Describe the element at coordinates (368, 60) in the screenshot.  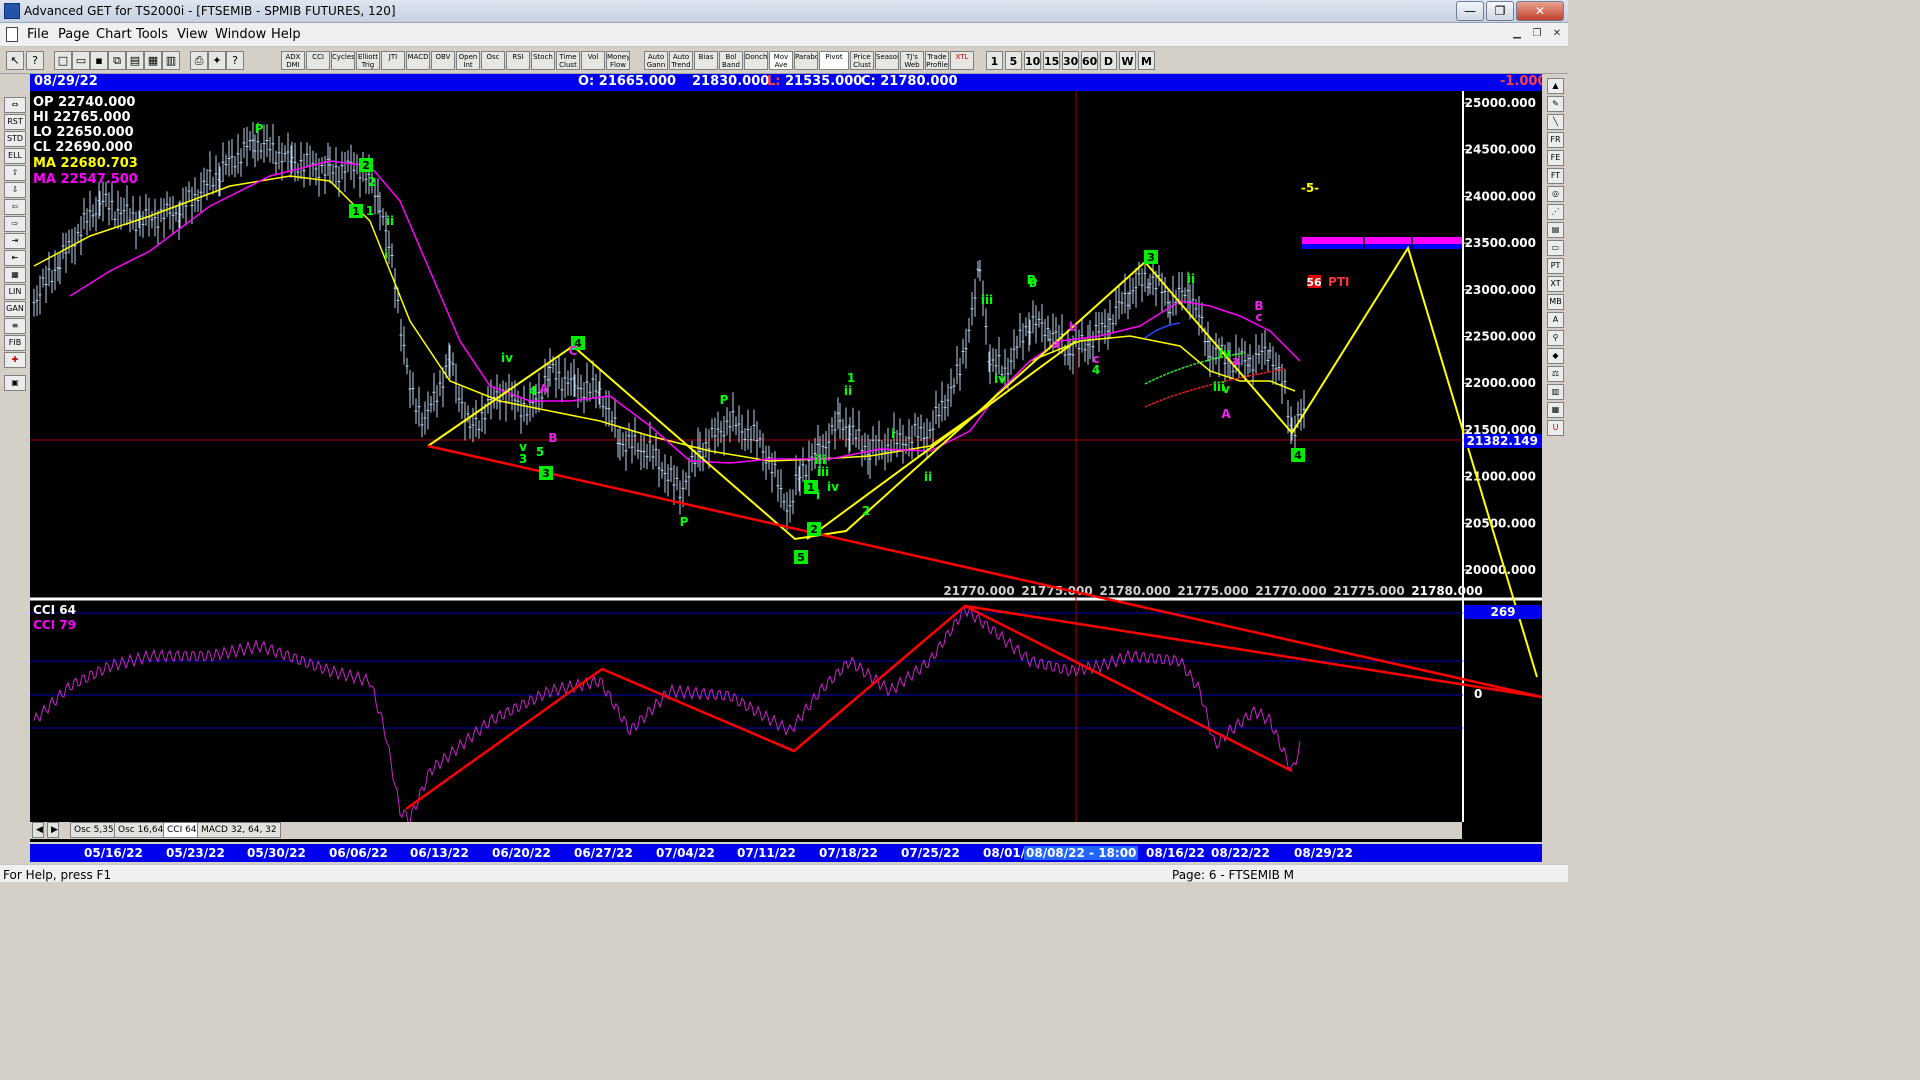
I see `study-elliott-button: Elliott Trig` at that location.